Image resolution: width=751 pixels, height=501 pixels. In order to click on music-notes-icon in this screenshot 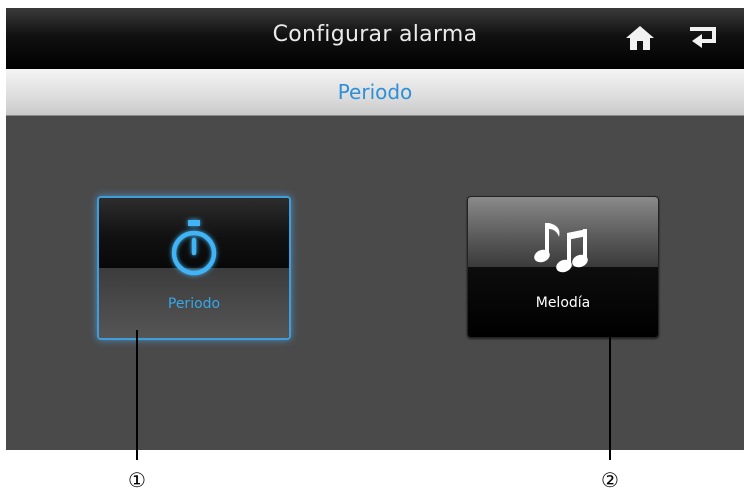, I will do `click(561, 248)`.